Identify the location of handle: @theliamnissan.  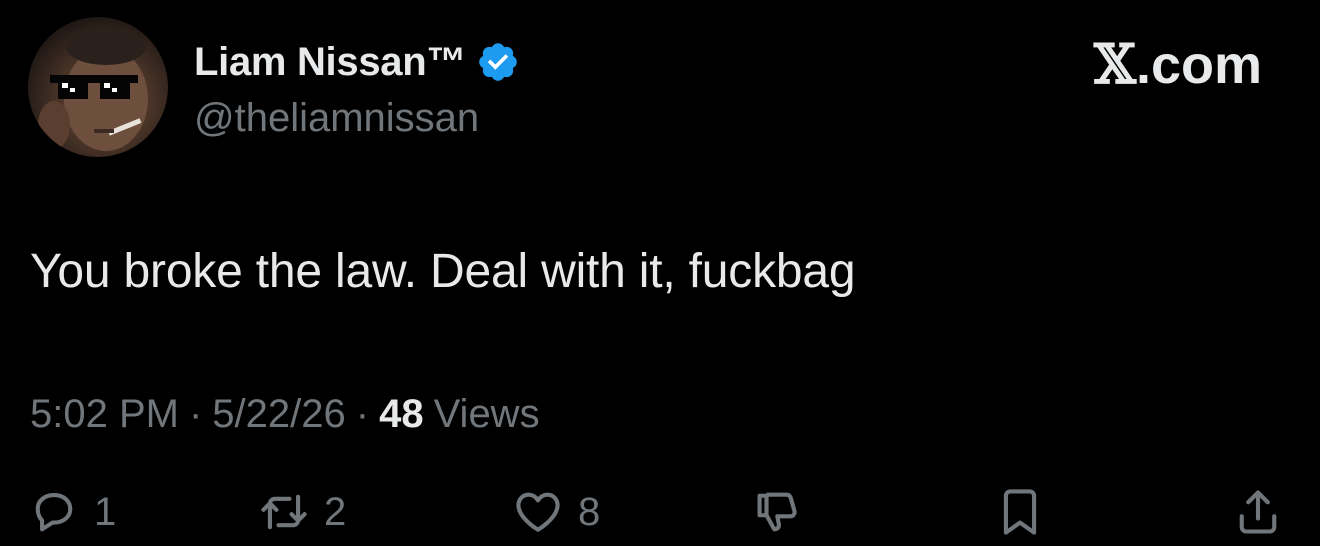
(336, 118).